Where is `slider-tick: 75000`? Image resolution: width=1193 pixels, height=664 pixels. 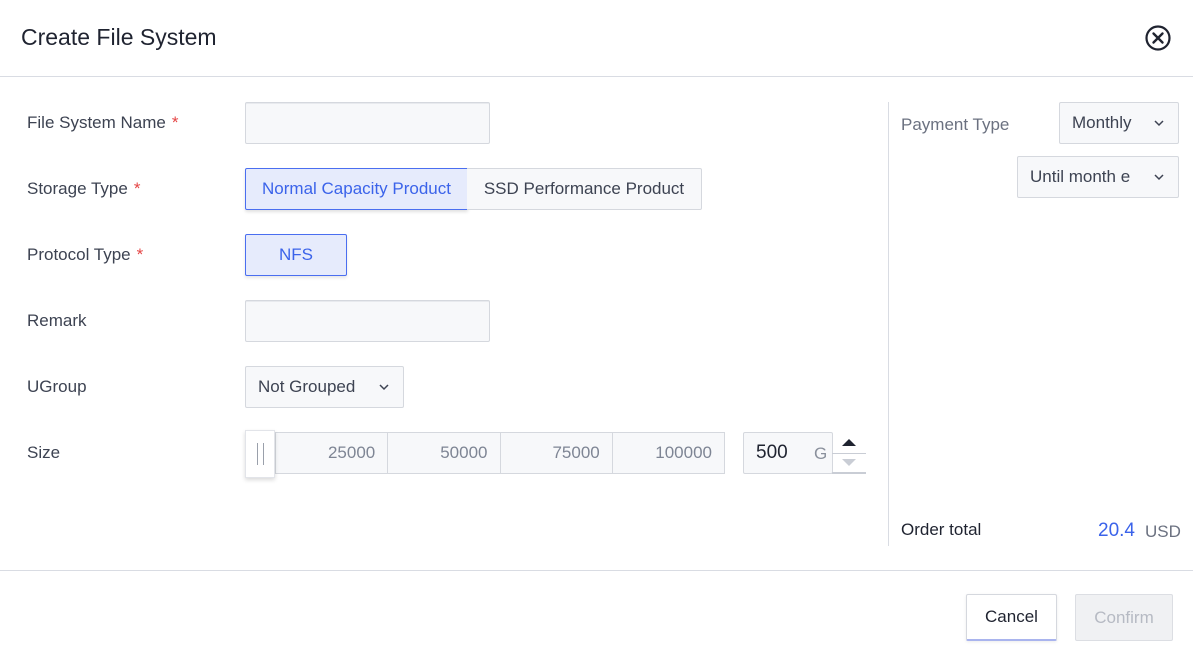
slider-tick: 75000 is located at coordinates (557, 453).